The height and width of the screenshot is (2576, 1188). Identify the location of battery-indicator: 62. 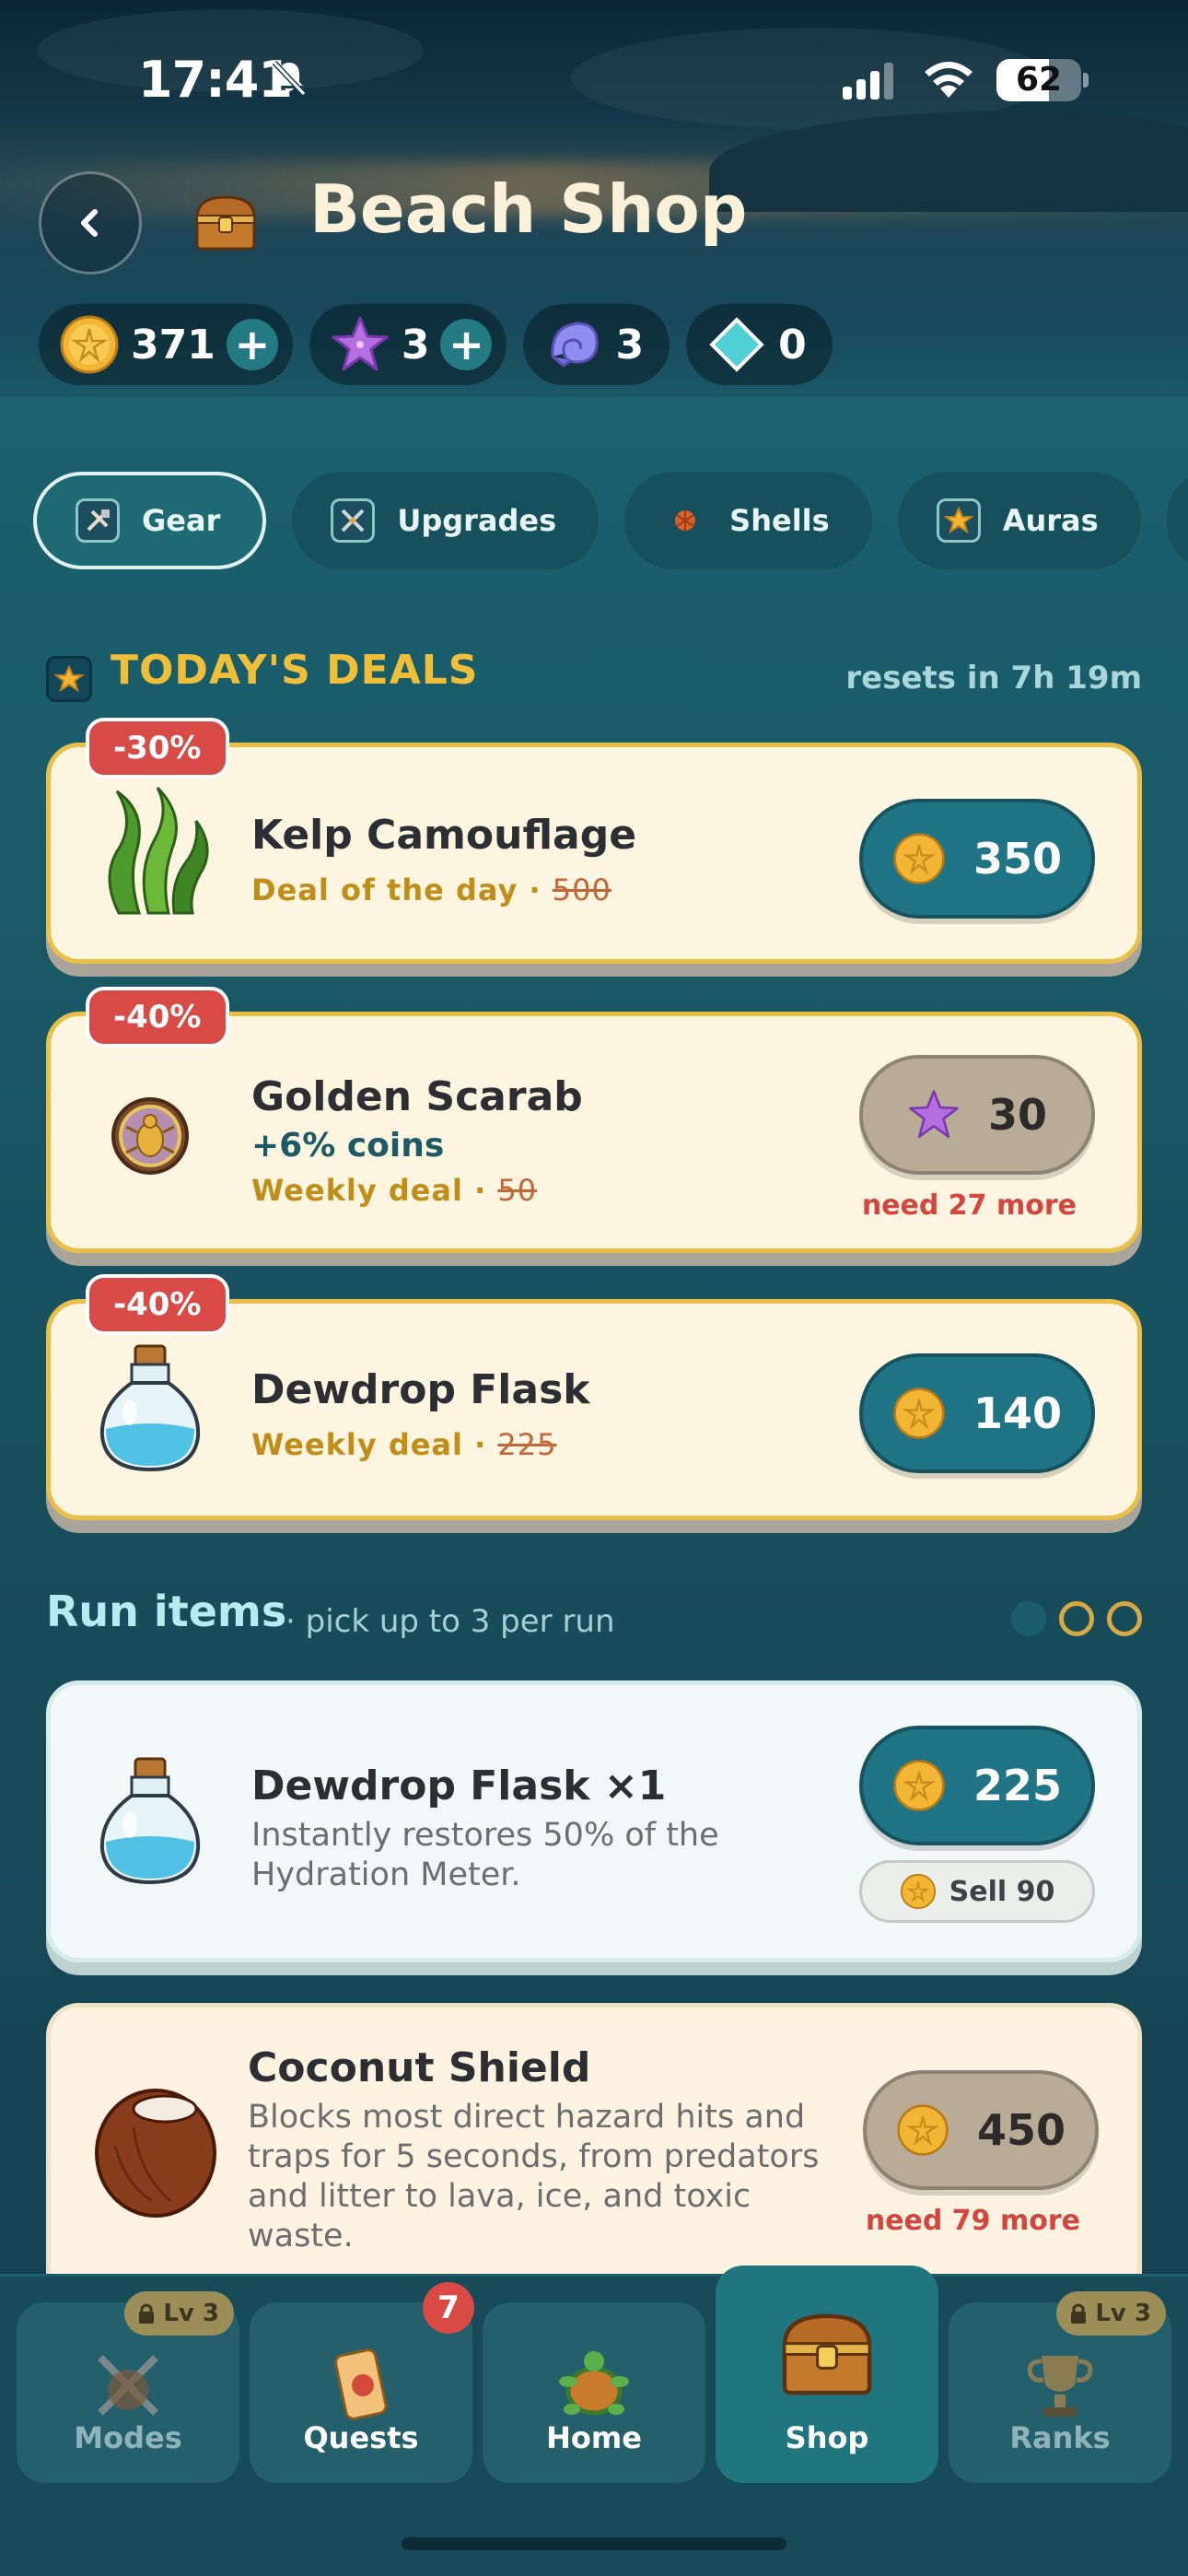
(1038, 80).